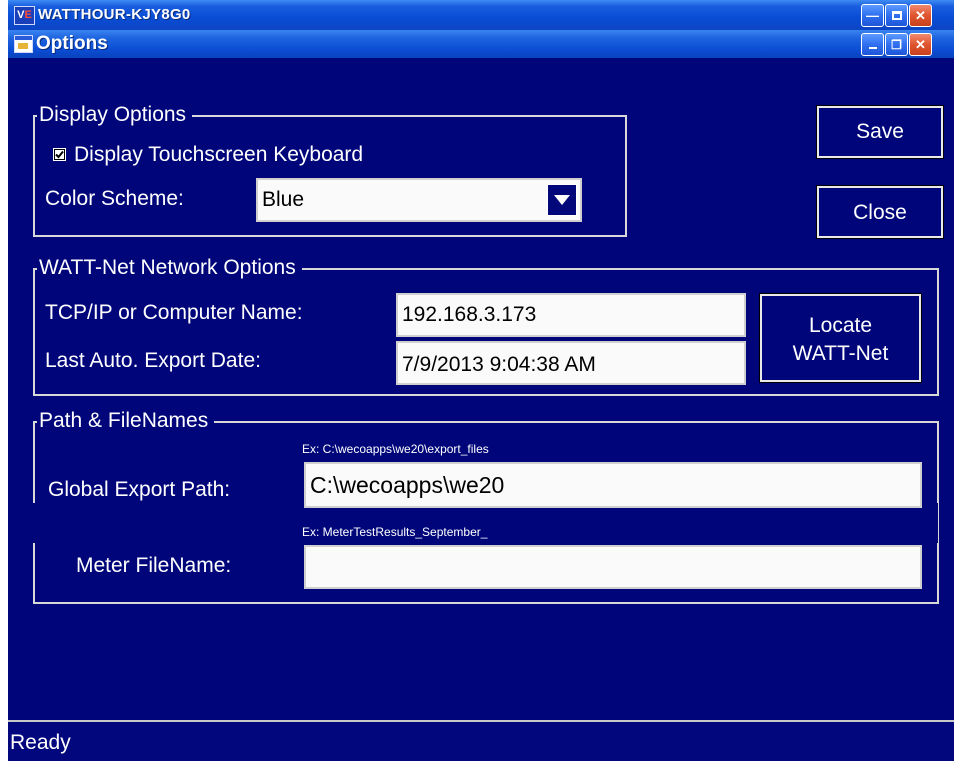 Image resolution: width=954 pixels, height=761 pixels. I want to click on app-title: WATTHOUR-KJY8G0, so click(114, 14).